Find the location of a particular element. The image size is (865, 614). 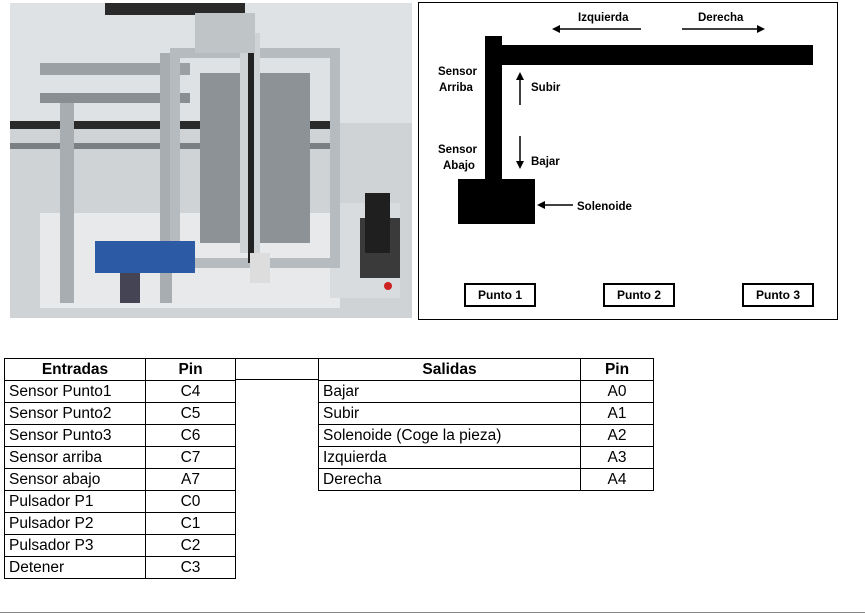

input-name: Sensor Punto1 is located at coordinates (75, 391).